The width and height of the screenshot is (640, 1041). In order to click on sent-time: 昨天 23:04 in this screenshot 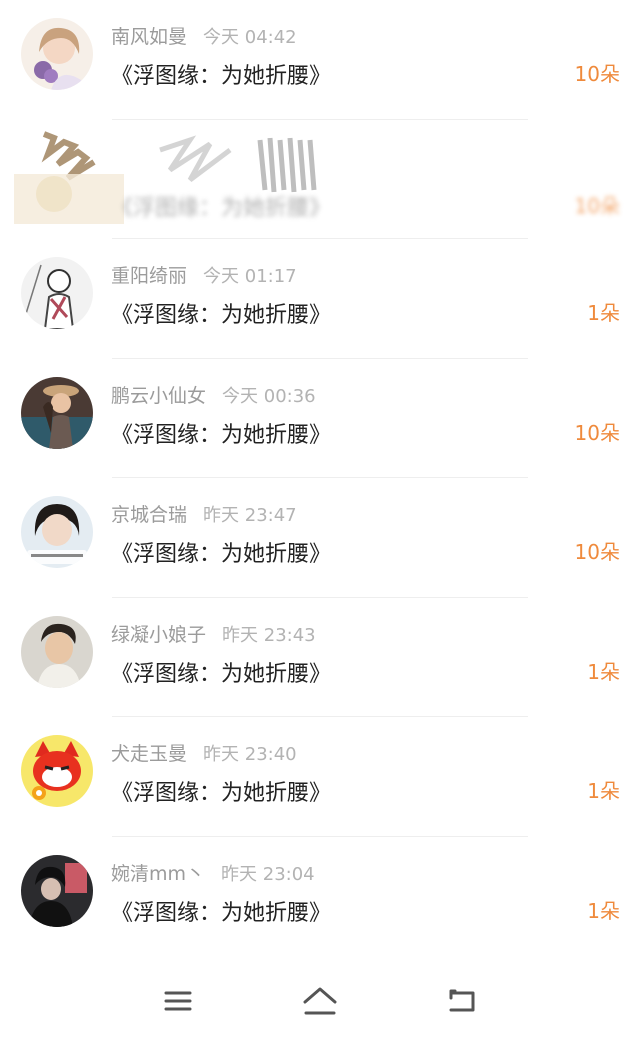, I will do `click(268, 874)`.